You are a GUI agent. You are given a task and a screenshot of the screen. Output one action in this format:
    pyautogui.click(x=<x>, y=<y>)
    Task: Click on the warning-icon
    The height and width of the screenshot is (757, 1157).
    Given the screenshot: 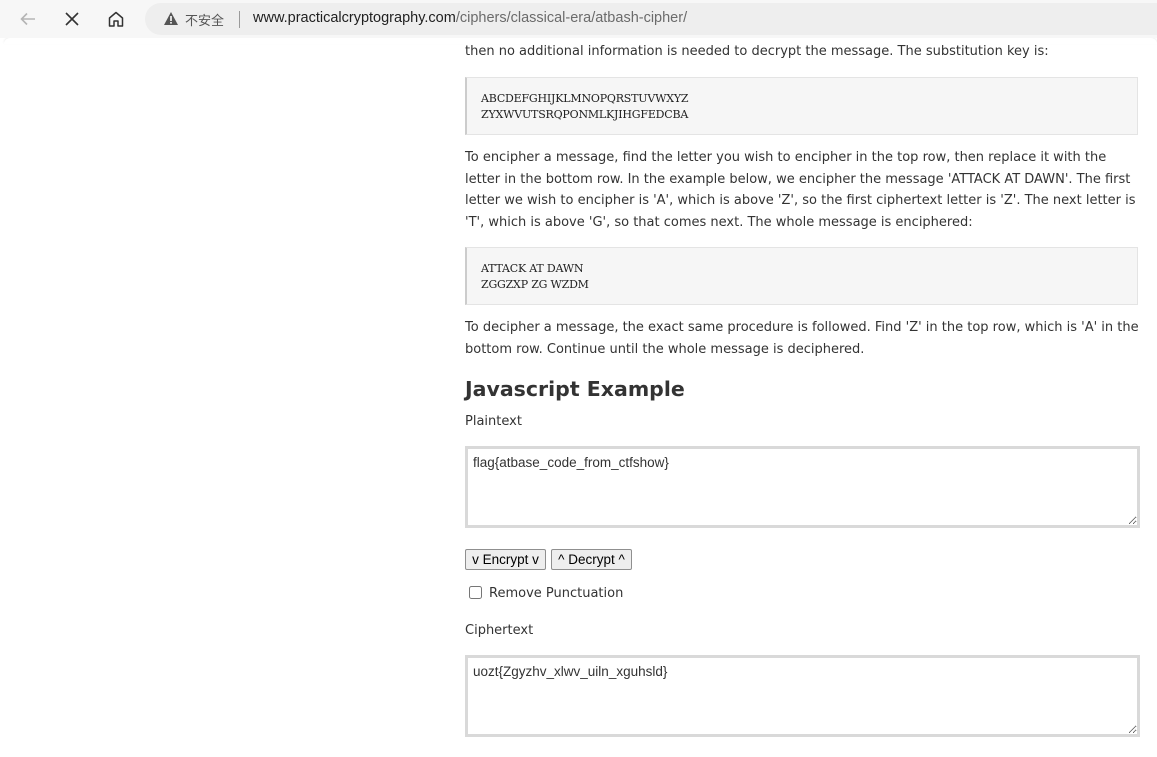 What is the action you would take?
    pyautogui.click(x=171, y=18)
    